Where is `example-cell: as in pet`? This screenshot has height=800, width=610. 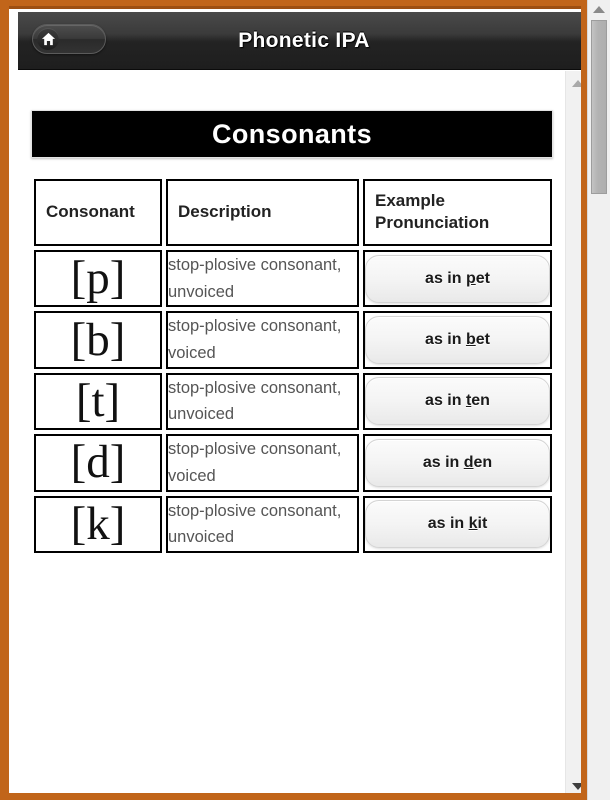 example-cell: as in pet is located at coordinates (457, 278).